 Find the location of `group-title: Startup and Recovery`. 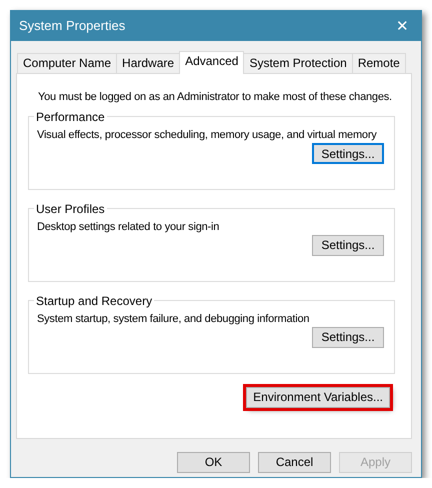

group-title: Startup and Recovery is located at coordinates (94, 301).